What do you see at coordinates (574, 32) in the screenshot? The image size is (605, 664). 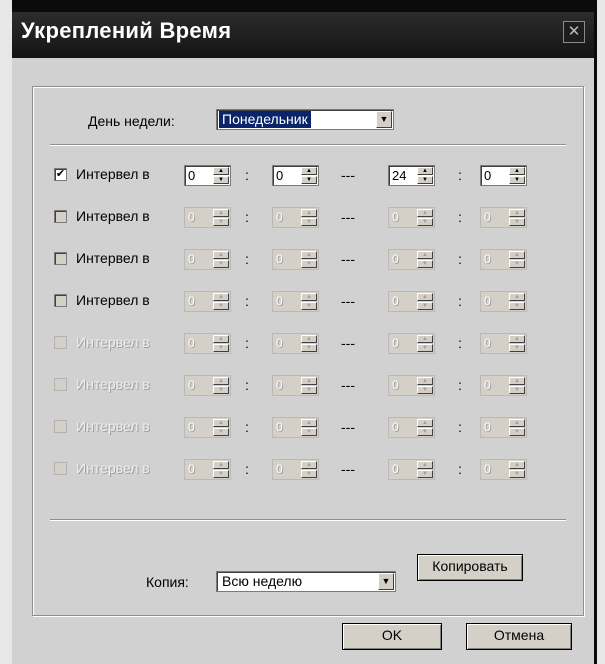 I see `close-button: ✕` at bounding box center [574, 32].